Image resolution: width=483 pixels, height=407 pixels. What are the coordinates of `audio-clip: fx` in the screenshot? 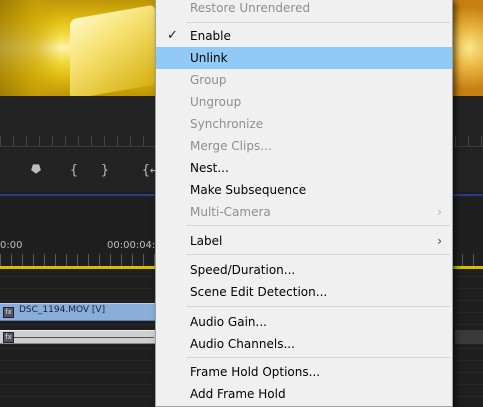 It's located at (78, 337).